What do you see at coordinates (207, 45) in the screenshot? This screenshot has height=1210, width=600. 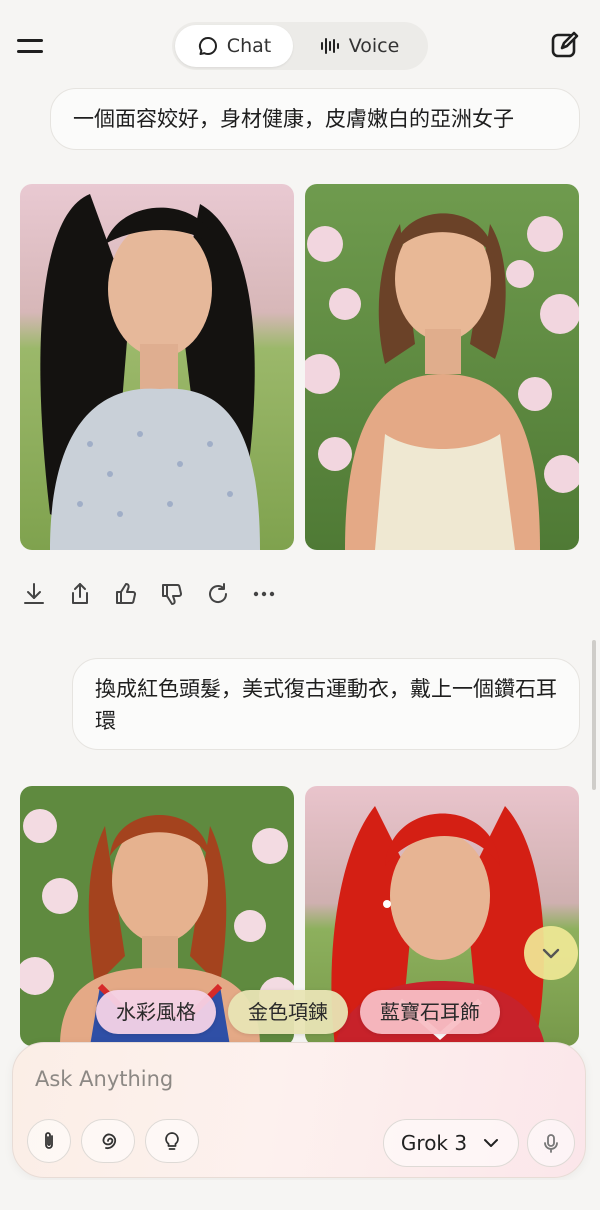 I see `chat-bubble-icon` at bounding box center [207, 45].